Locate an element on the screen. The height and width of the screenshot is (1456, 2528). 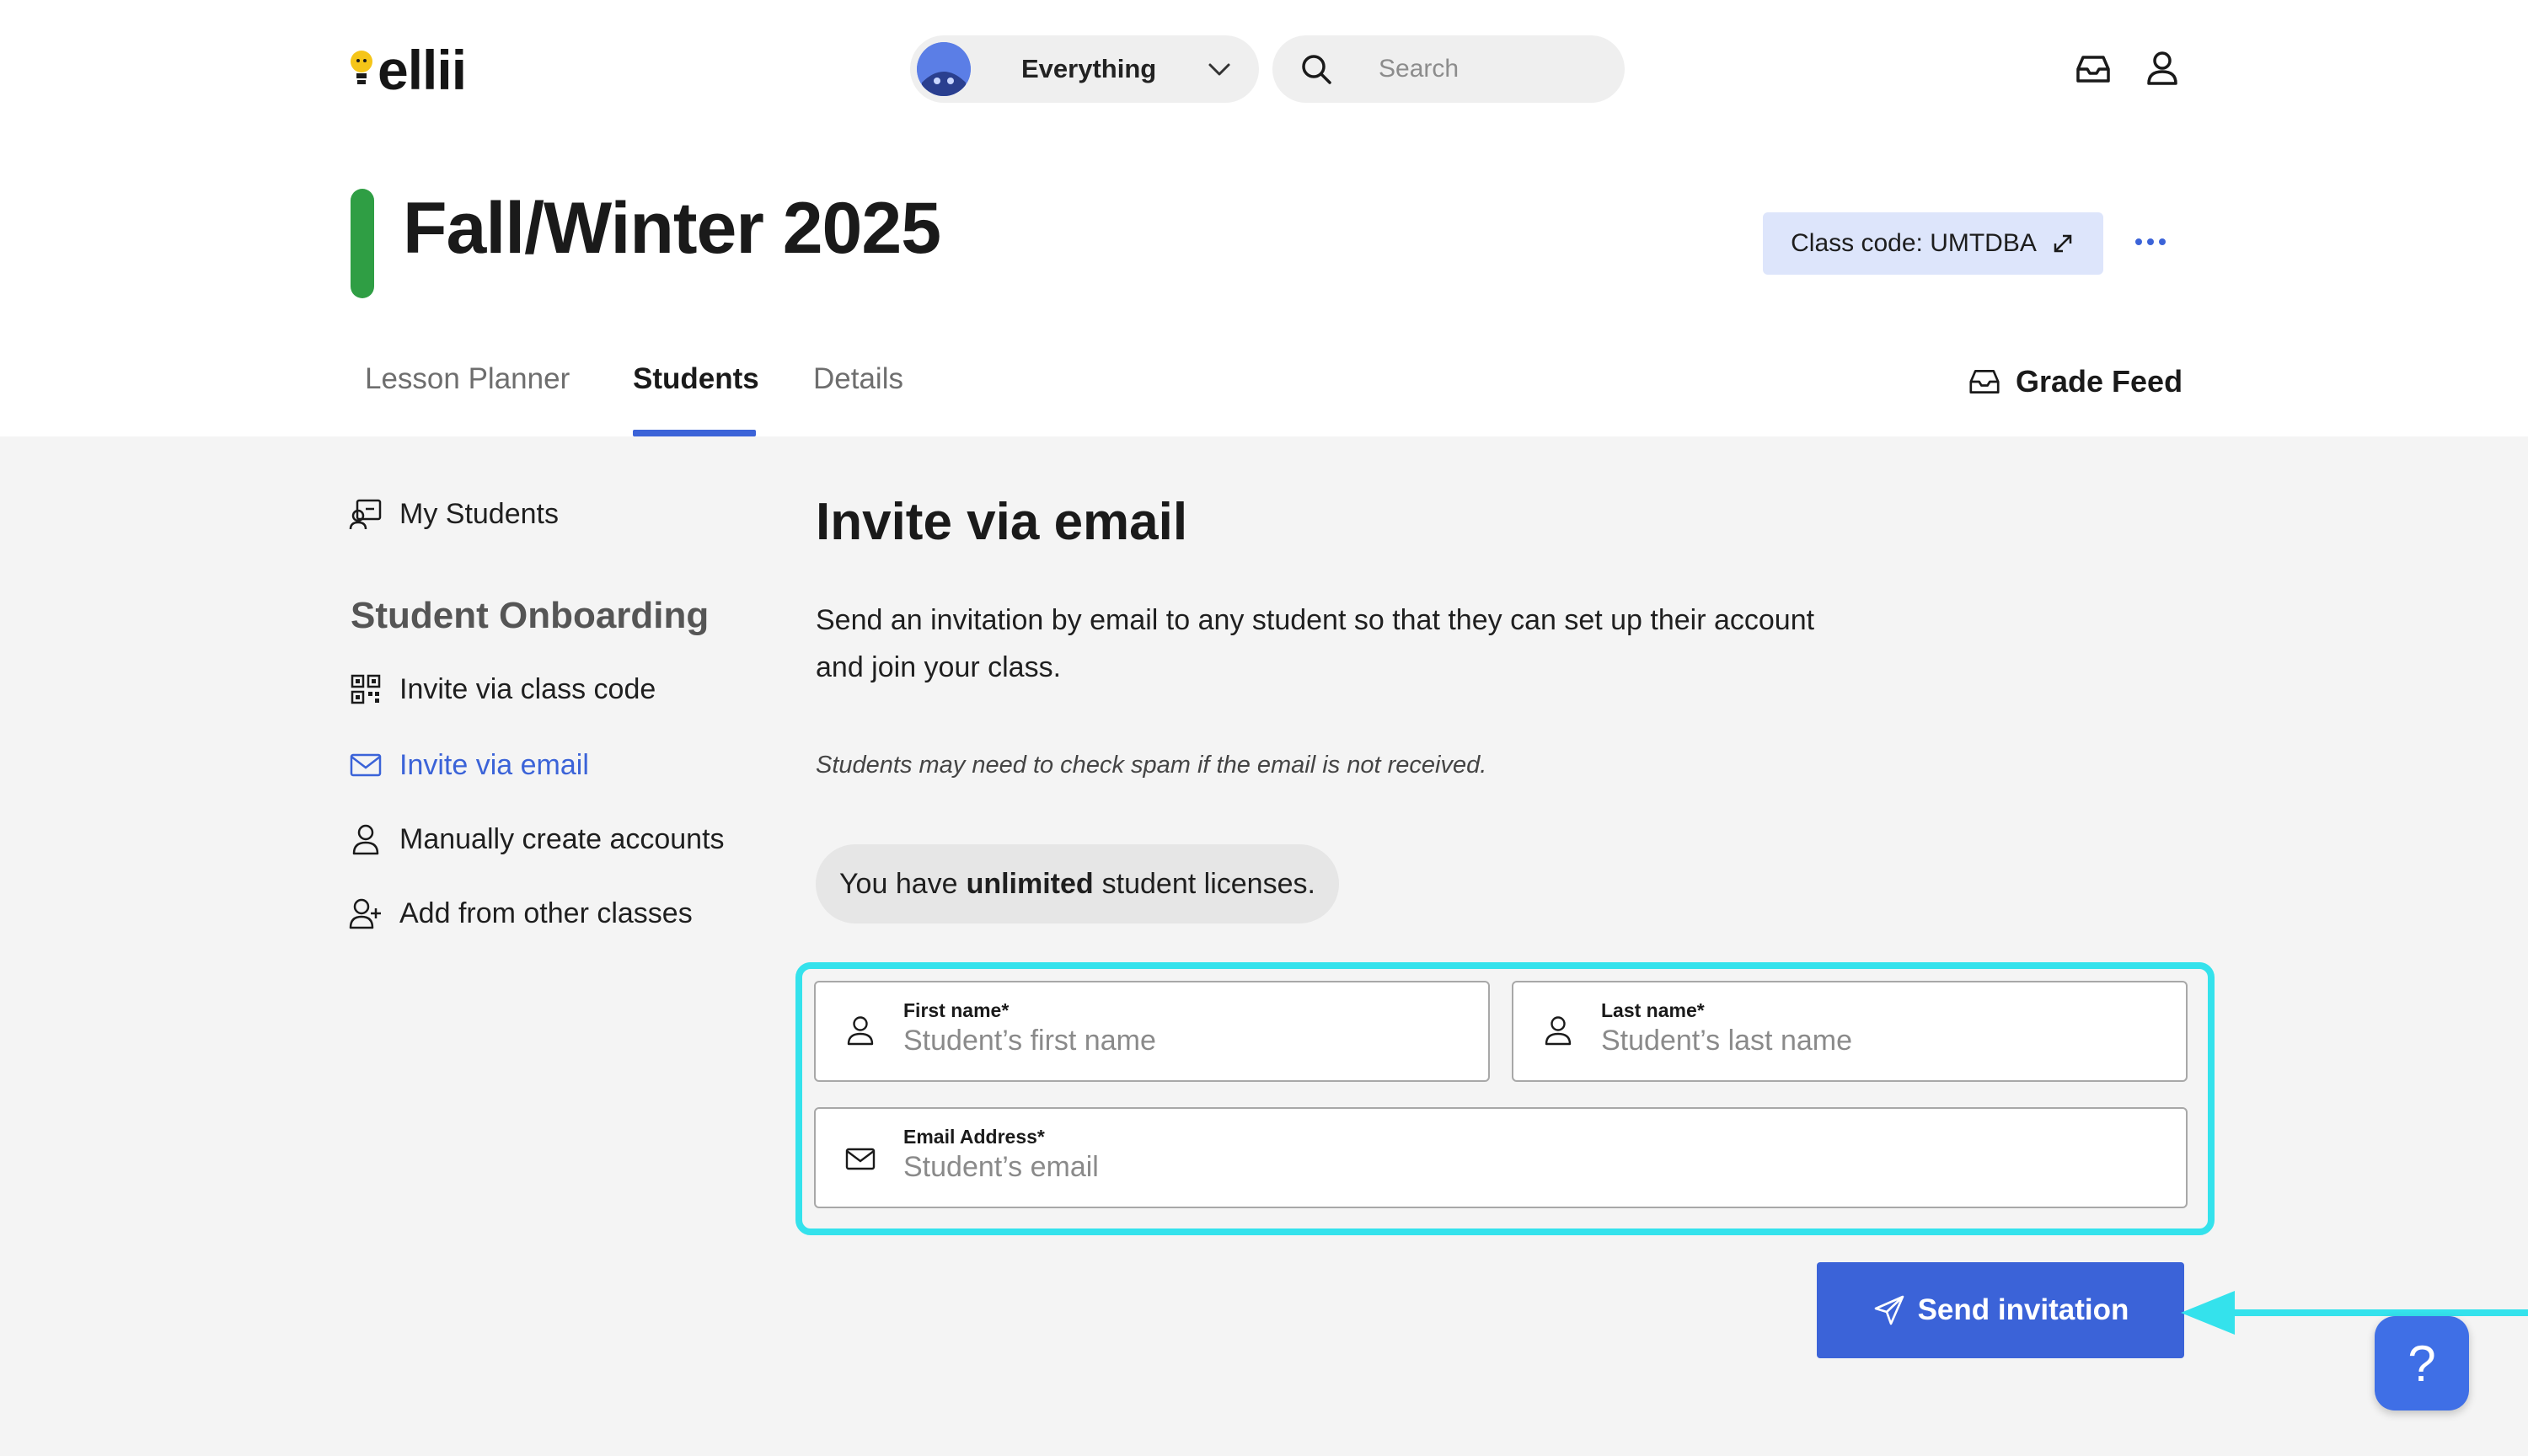
class-code-label: Class code: UMTDBA is located at coordinates (1914, 243).